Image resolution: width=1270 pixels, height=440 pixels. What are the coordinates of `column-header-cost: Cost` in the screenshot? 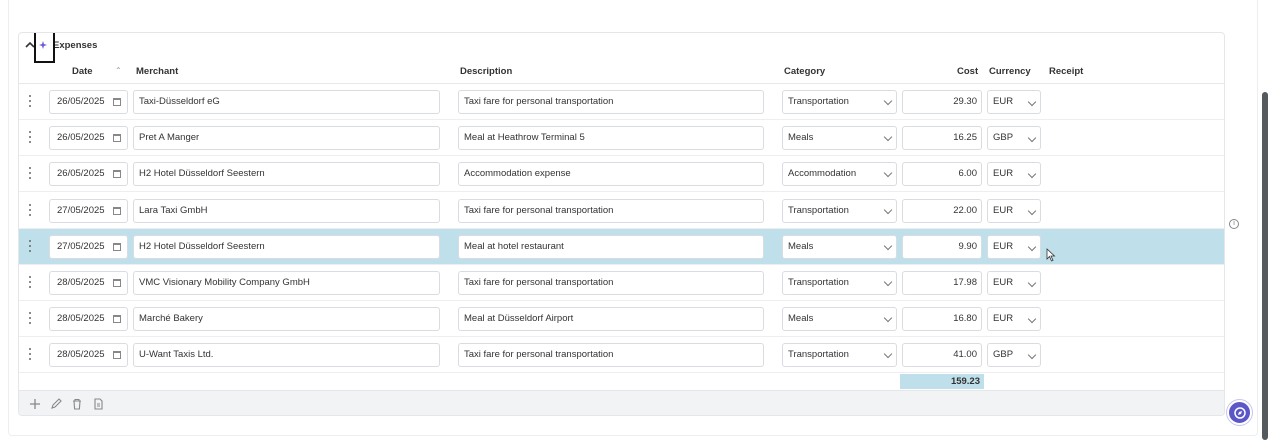 It's located at (967, 71).